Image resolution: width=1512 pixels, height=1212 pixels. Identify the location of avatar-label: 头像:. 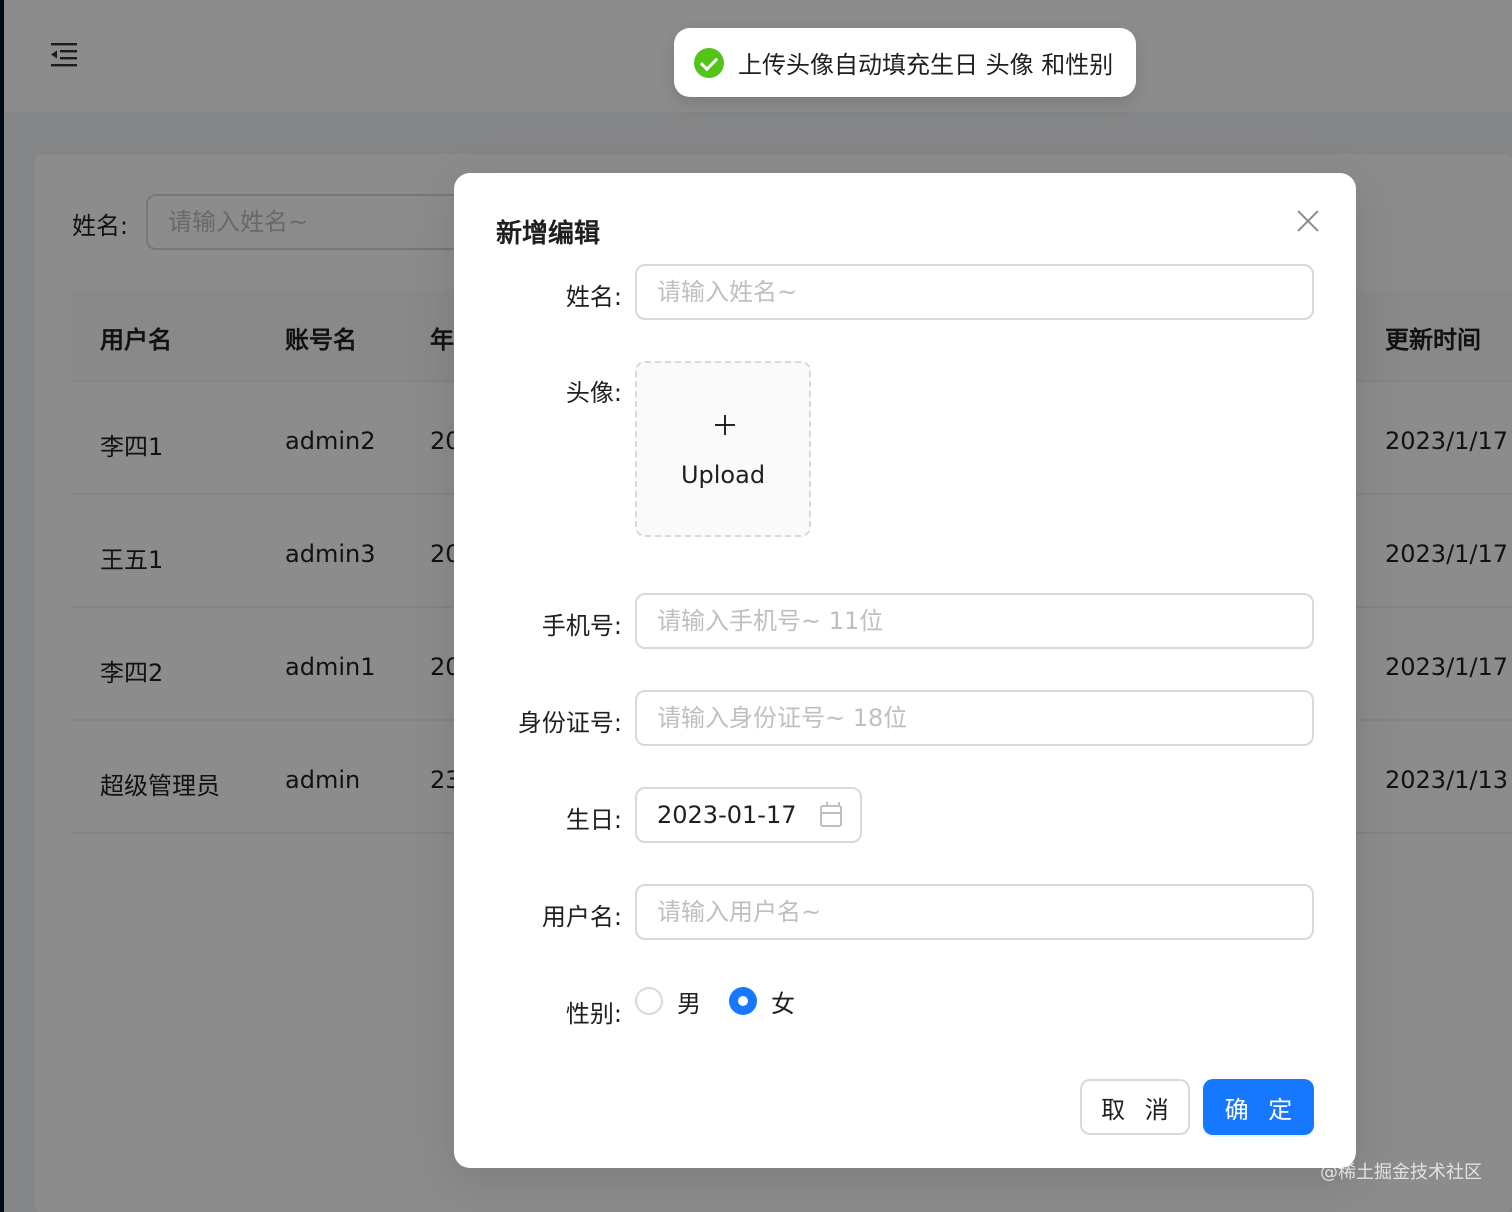
(593, 393).